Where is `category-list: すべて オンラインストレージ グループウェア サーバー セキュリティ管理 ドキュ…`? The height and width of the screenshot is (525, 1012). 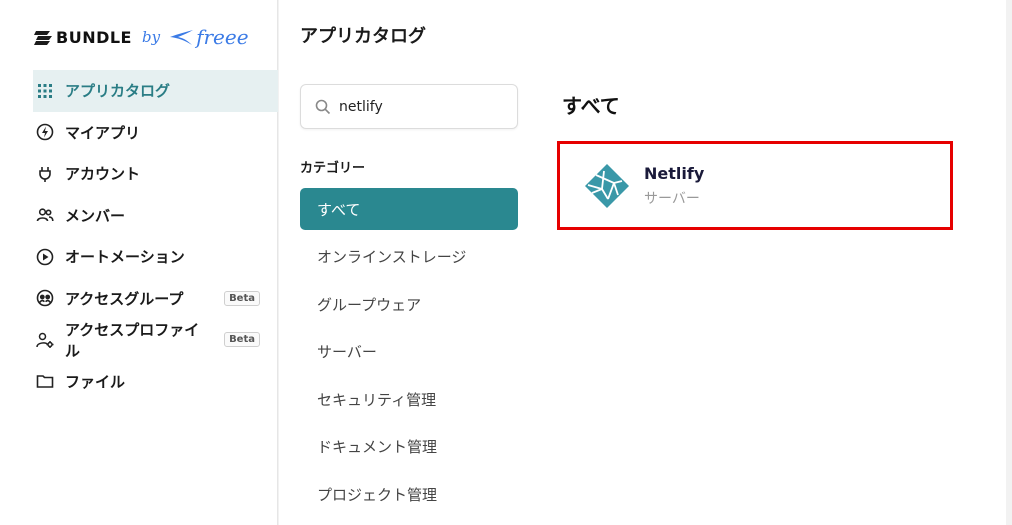 category-list: すべて オンラインストレージ グループウェア サーバー セキュリティ管理 ドキュ… is located at coordinates (409, 354).